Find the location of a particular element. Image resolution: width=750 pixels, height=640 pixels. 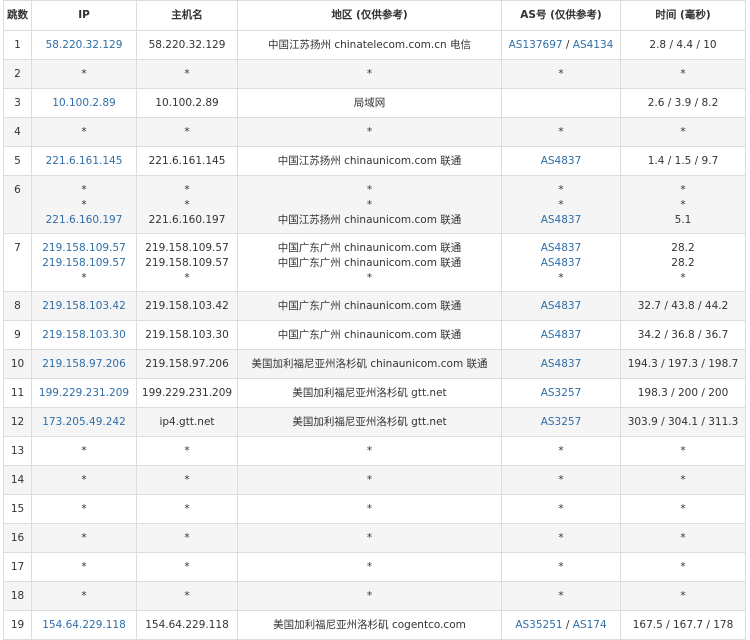

ip-link: 173.205.49.242 is located at coordinates (84, 422).